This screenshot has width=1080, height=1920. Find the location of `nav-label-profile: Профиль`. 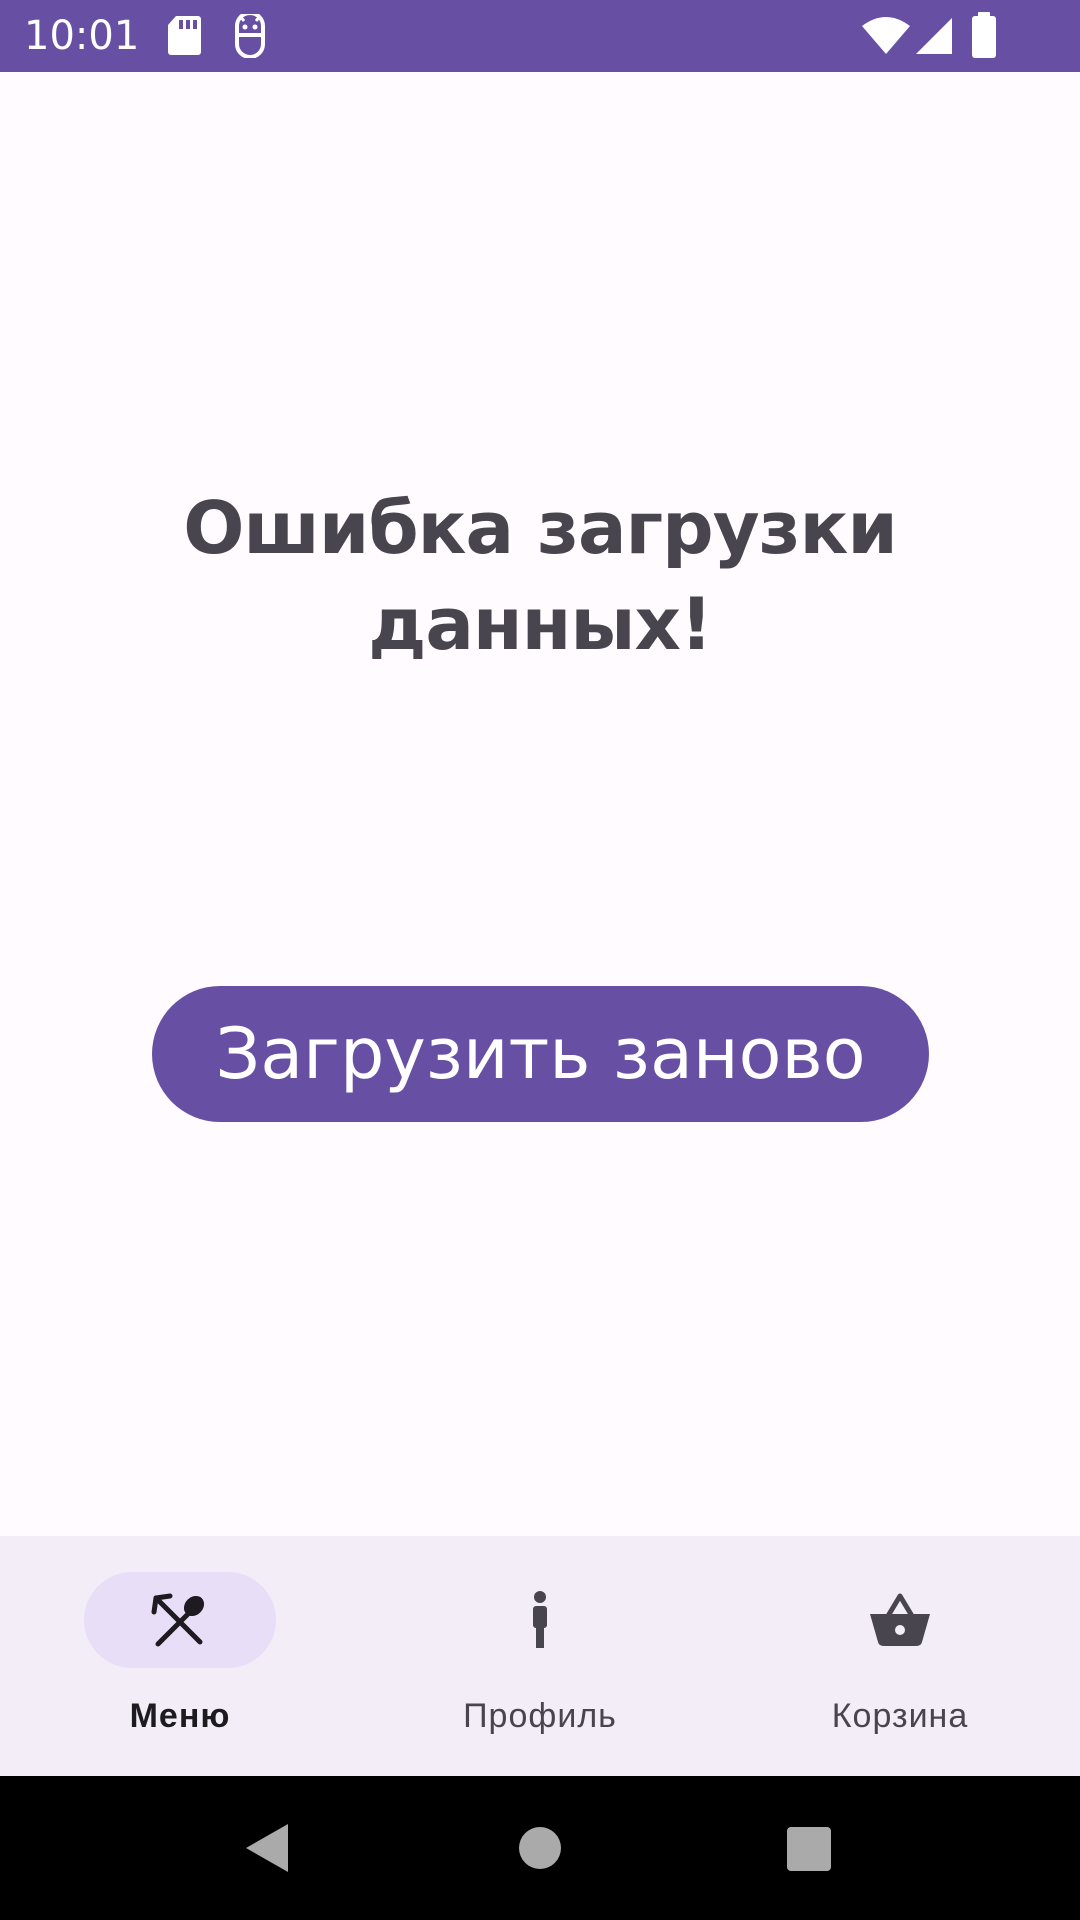

nav-label-profile: Профиль is located at coordinates (540, 1716).